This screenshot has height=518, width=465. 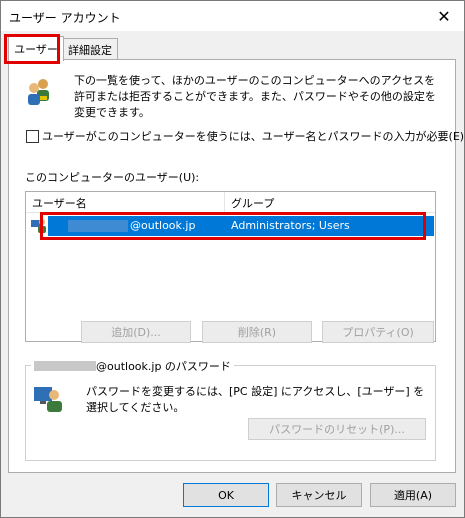 I want to click on redacted-username, so click(x=65, y=366).